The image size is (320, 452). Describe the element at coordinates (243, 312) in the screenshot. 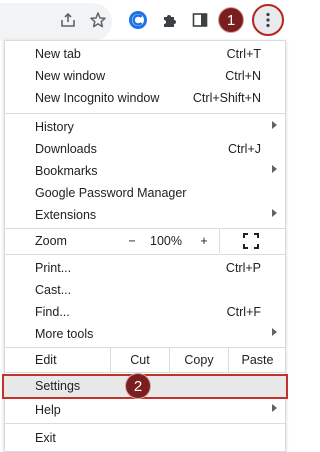

I see `menu-item-shortcut: Ctrl+F` at that location.